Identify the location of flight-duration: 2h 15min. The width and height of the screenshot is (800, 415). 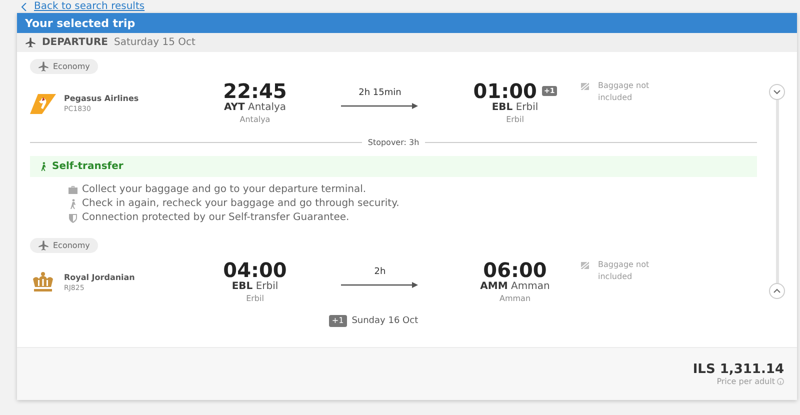
(380, 93).